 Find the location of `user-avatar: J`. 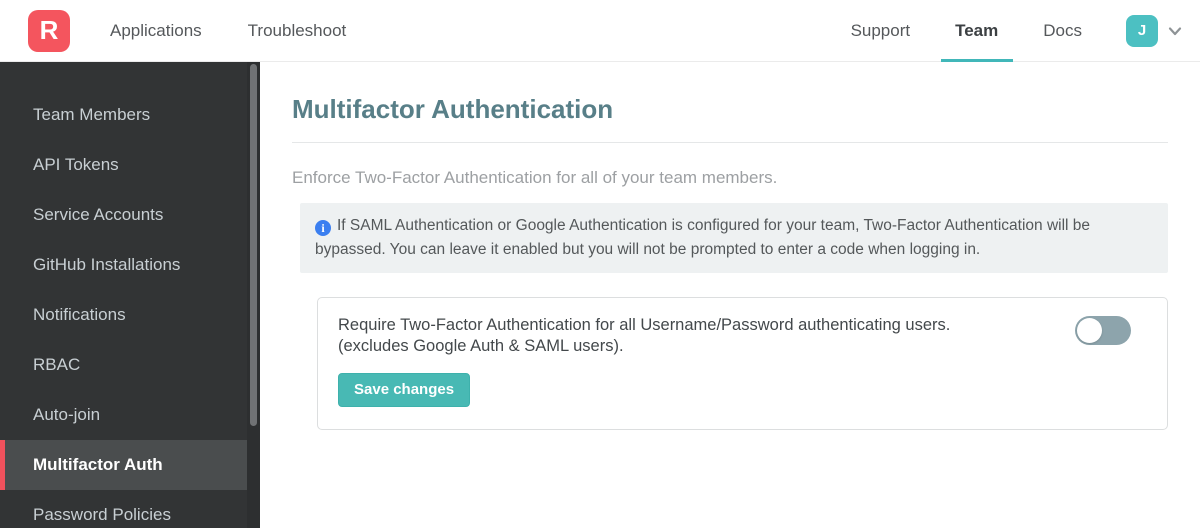

user-avatar: J is located at coordinates (1142, 30).